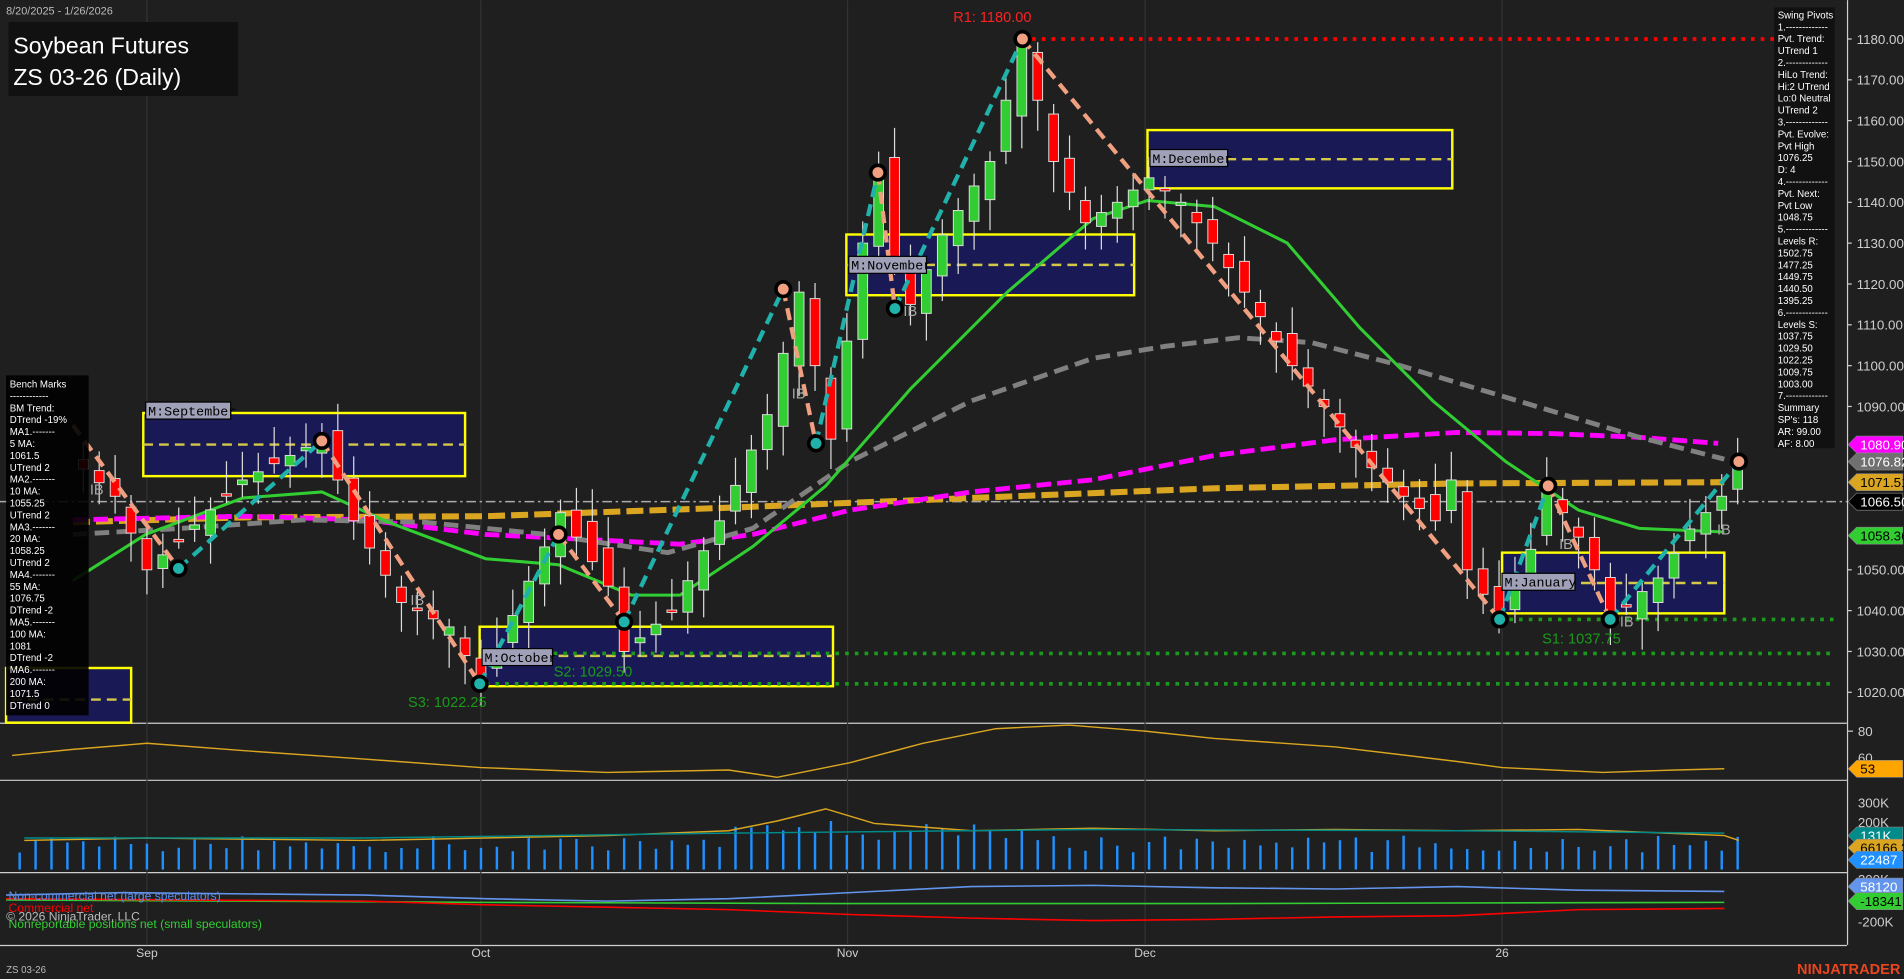 The width and height of the screenshot is (1904, 979). What do you see at coordinates (25, 492) in the screenshot?
I see `bench-line: 10 MA:` at bounding box center [25, 492].